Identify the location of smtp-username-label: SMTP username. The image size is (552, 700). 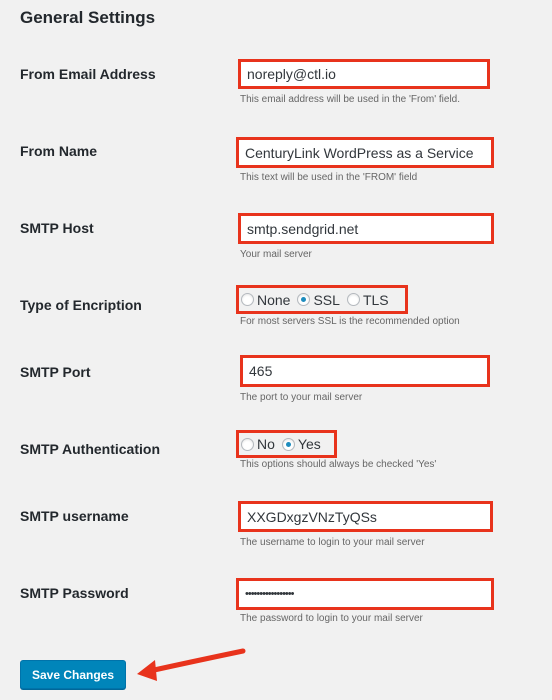
(74, 516).